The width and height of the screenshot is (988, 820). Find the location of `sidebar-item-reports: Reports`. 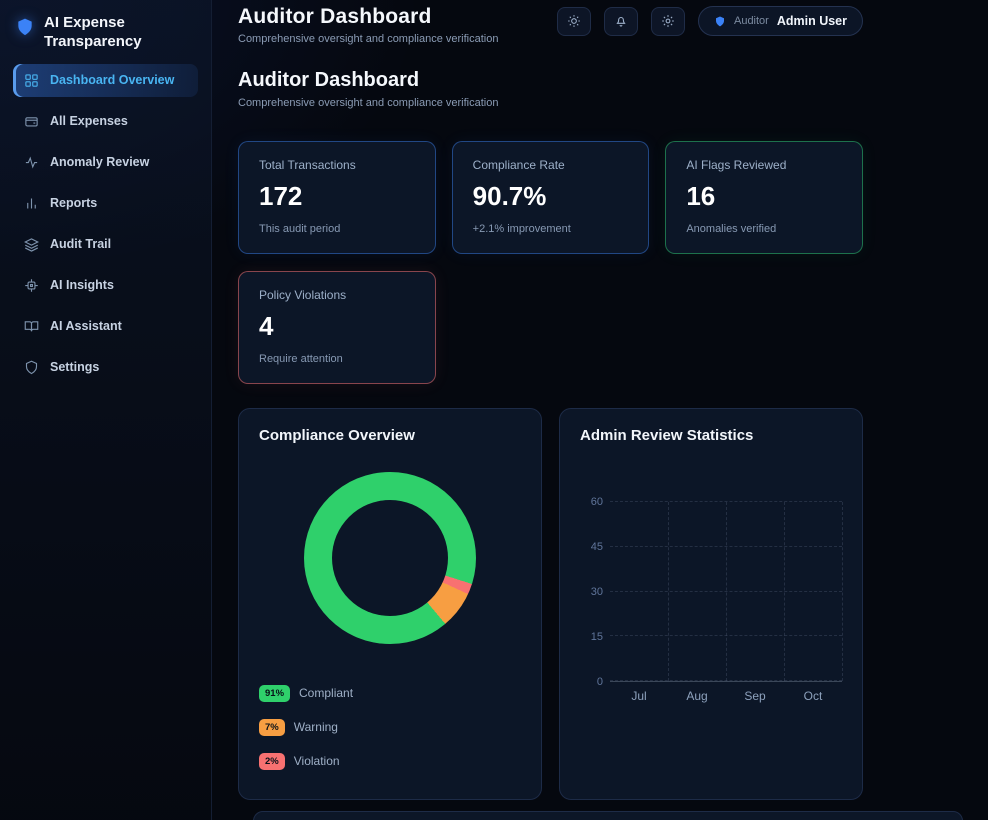

sidebar-item-reports: Reports is located at coordinates (105, 203).